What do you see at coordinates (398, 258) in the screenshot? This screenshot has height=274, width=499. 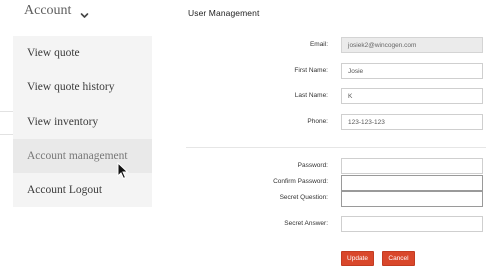 I see `cancel-button: Cancel` at bounding box center [398, 258].